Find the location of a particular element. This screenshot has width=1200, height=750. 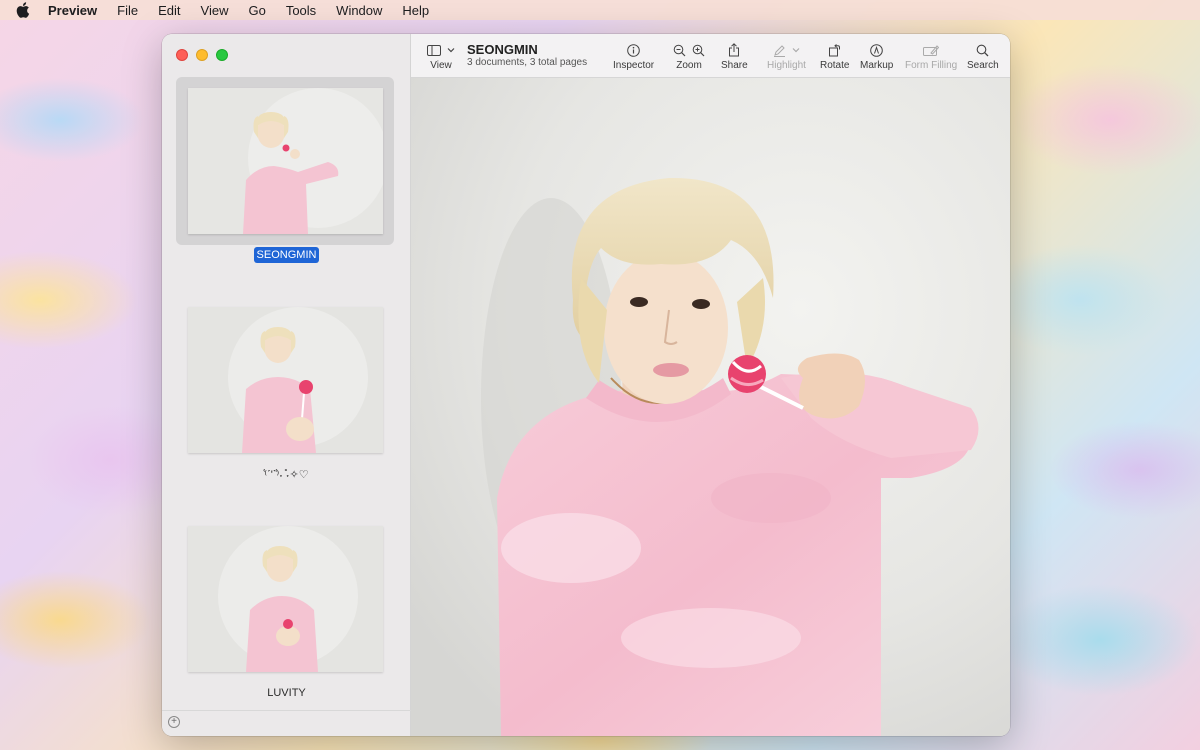

highlighter-icon is located at coordinates (779, 50).